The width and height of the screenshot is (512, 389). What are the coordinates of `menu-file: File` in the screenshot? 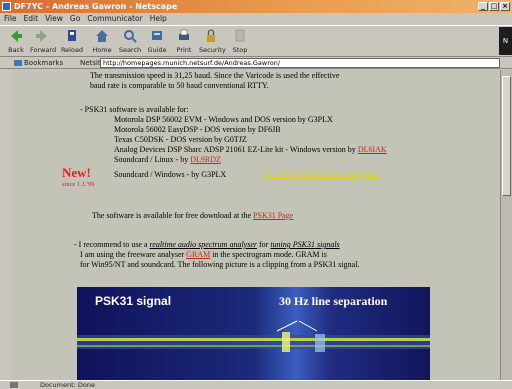 It's located at (10, 19).